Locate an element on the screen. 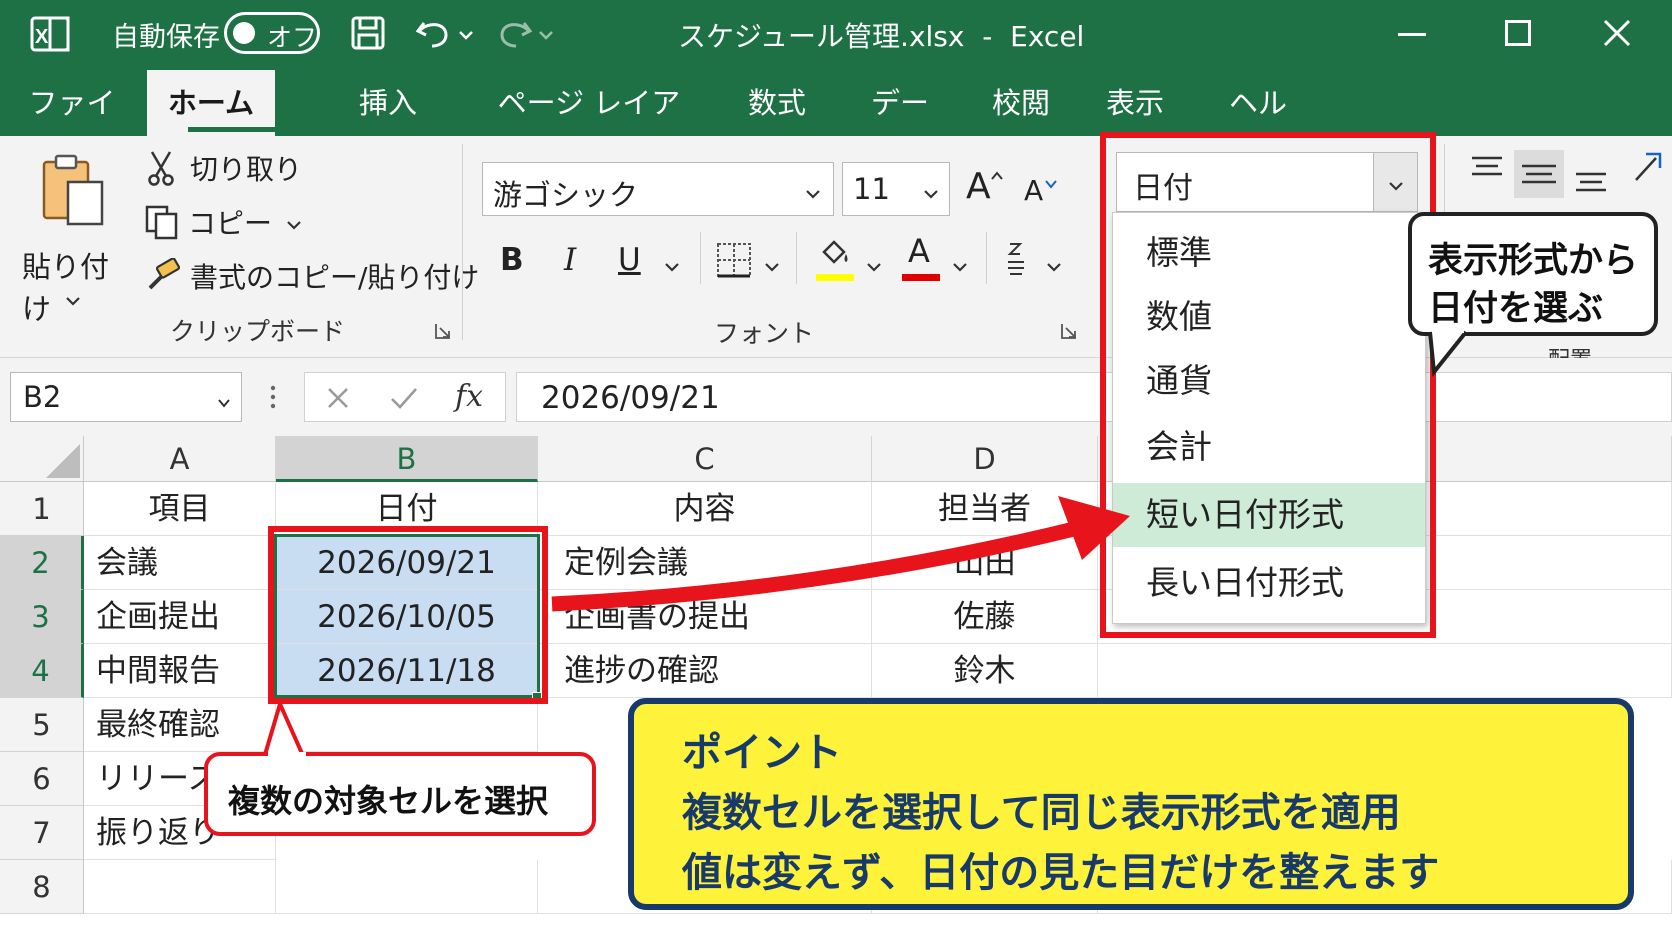 The width and height of the screenshot is (1672, 940). cell-d1: 担当者 is located at coordinates (985, 509).